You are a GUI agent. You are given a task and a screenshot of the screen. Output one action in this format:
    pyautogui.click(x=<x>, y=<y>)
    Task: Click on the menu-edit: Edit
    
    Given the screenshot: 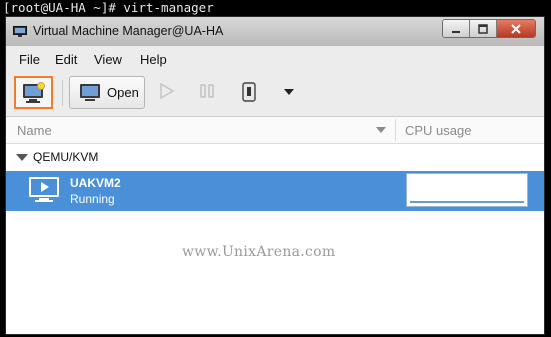 What is the action you would take?
    pyautogui.click(x=66, y=59)
    